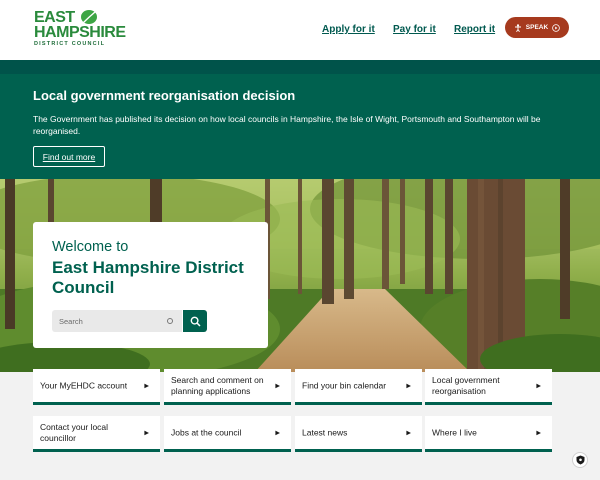  What do you see at coordinates (344, 385) in the screenshot?
I see `tile-label: Find your bin calendar` at bounding box center [344, 385].